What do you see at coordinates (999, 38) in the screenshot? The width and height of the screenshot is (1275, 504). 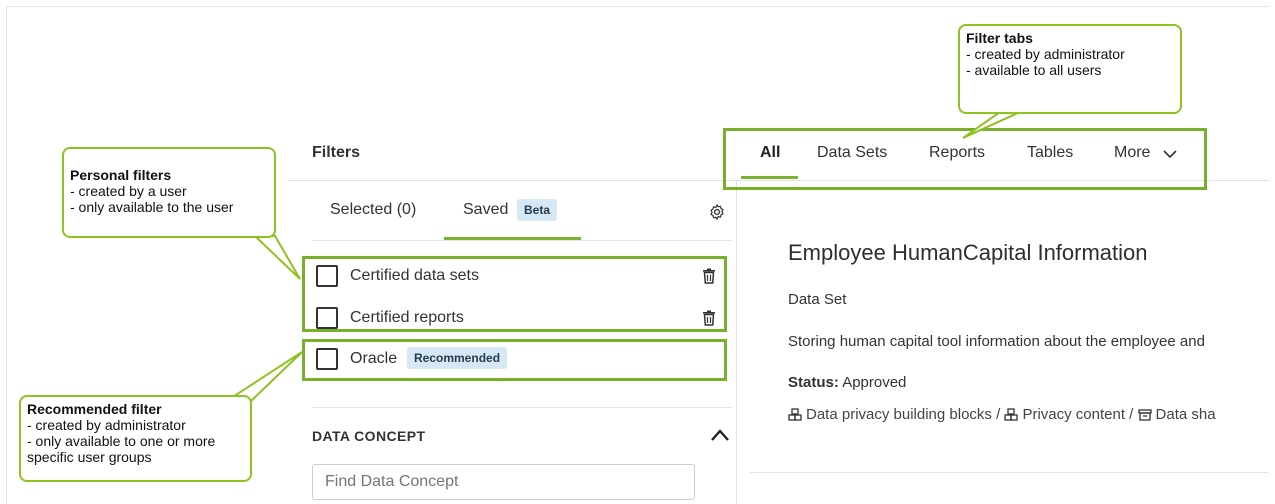 I see `callout-title: Filter tabs` at bounding box center [999, 38].